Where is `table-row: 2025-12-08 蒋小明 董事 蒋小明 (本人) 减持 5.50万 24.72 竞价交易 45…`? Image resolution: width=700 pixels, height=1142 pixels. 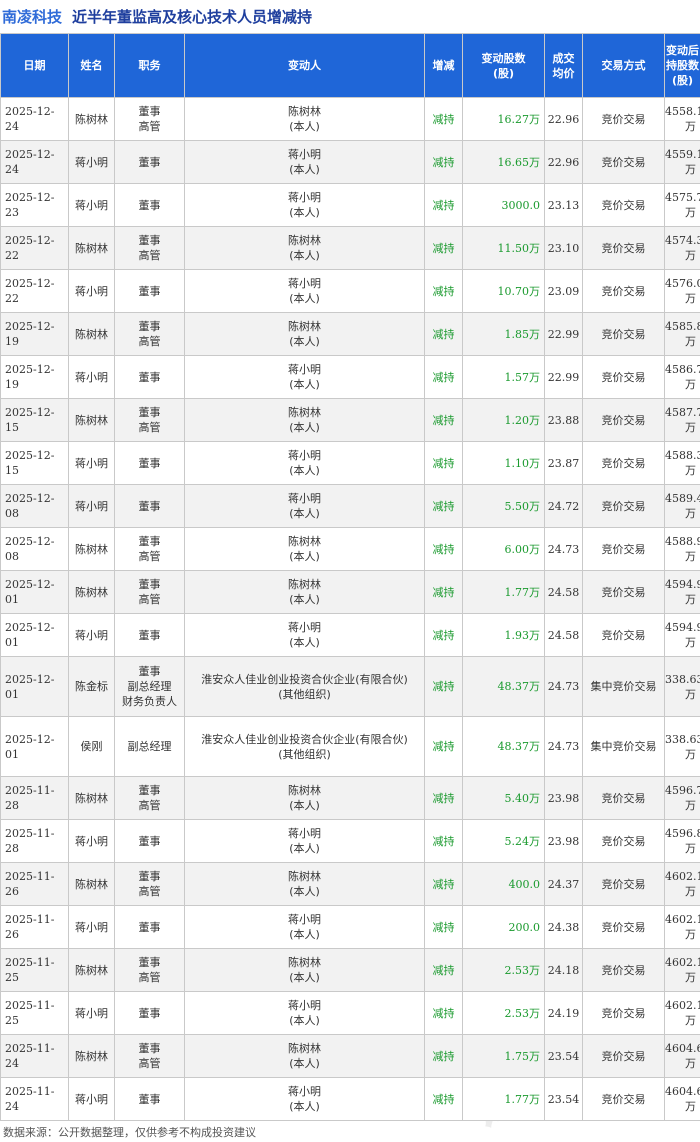 table-row: 2025-12-08 蒋小明 董事 蒋小明 (本人) 减持 5.50万 24.72 竞价交易 45… is located at coordinates (350, 506).